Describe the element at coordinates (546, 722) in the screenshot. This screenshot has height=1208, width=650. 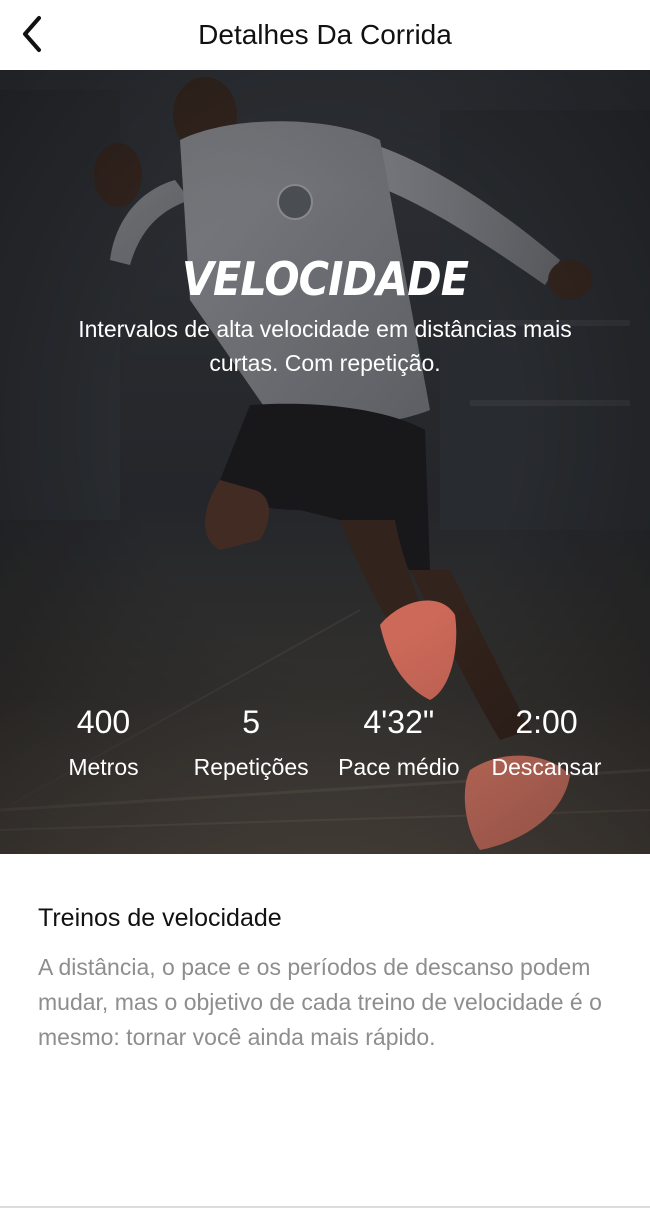
I see `stat-value: 2:00` at that location.